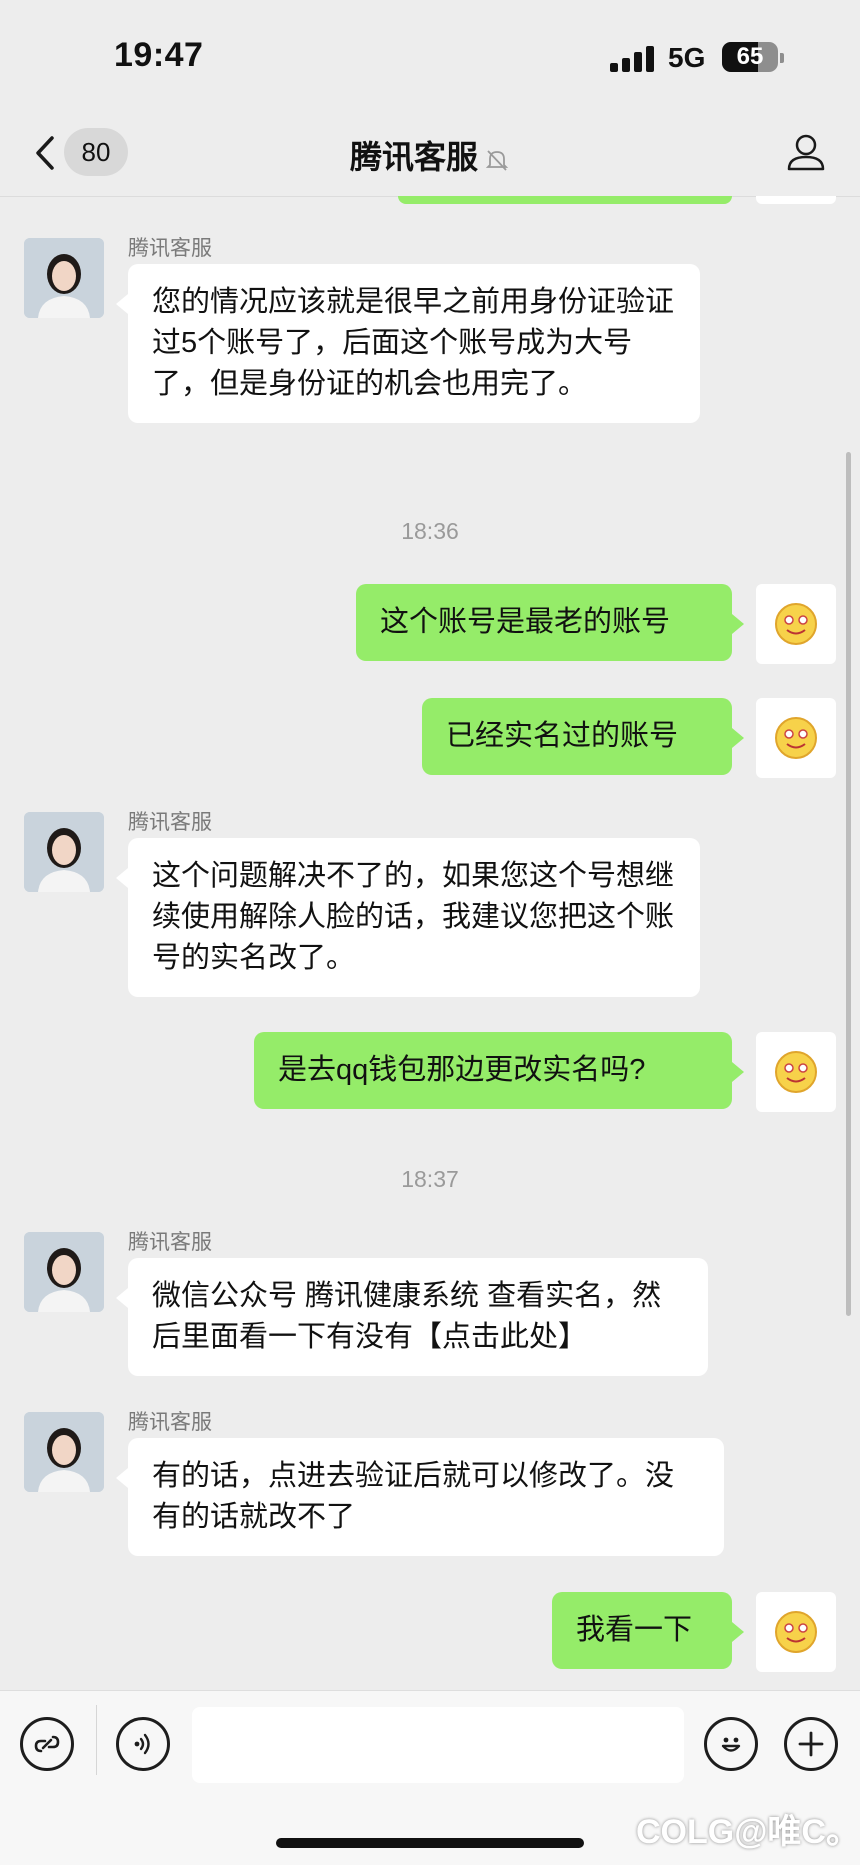 Image resolution: width=860 pixels, height=1865 pixels. What do you see at coordinates (430, 531) in the screenshot?
I see `message-timestamp: 18:36` at bounding box center [430, 531].